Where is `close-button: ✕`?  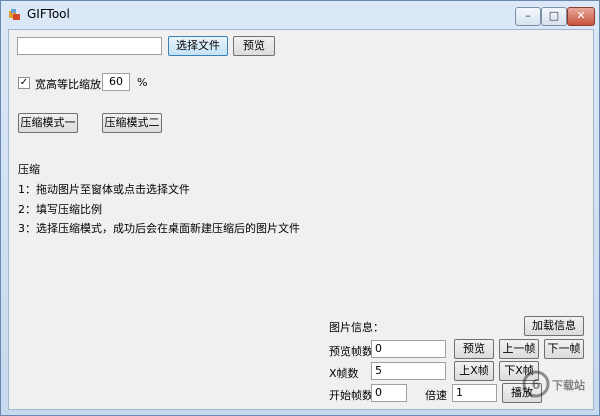
close-button: ✕ is located at coordinates (581, 16).